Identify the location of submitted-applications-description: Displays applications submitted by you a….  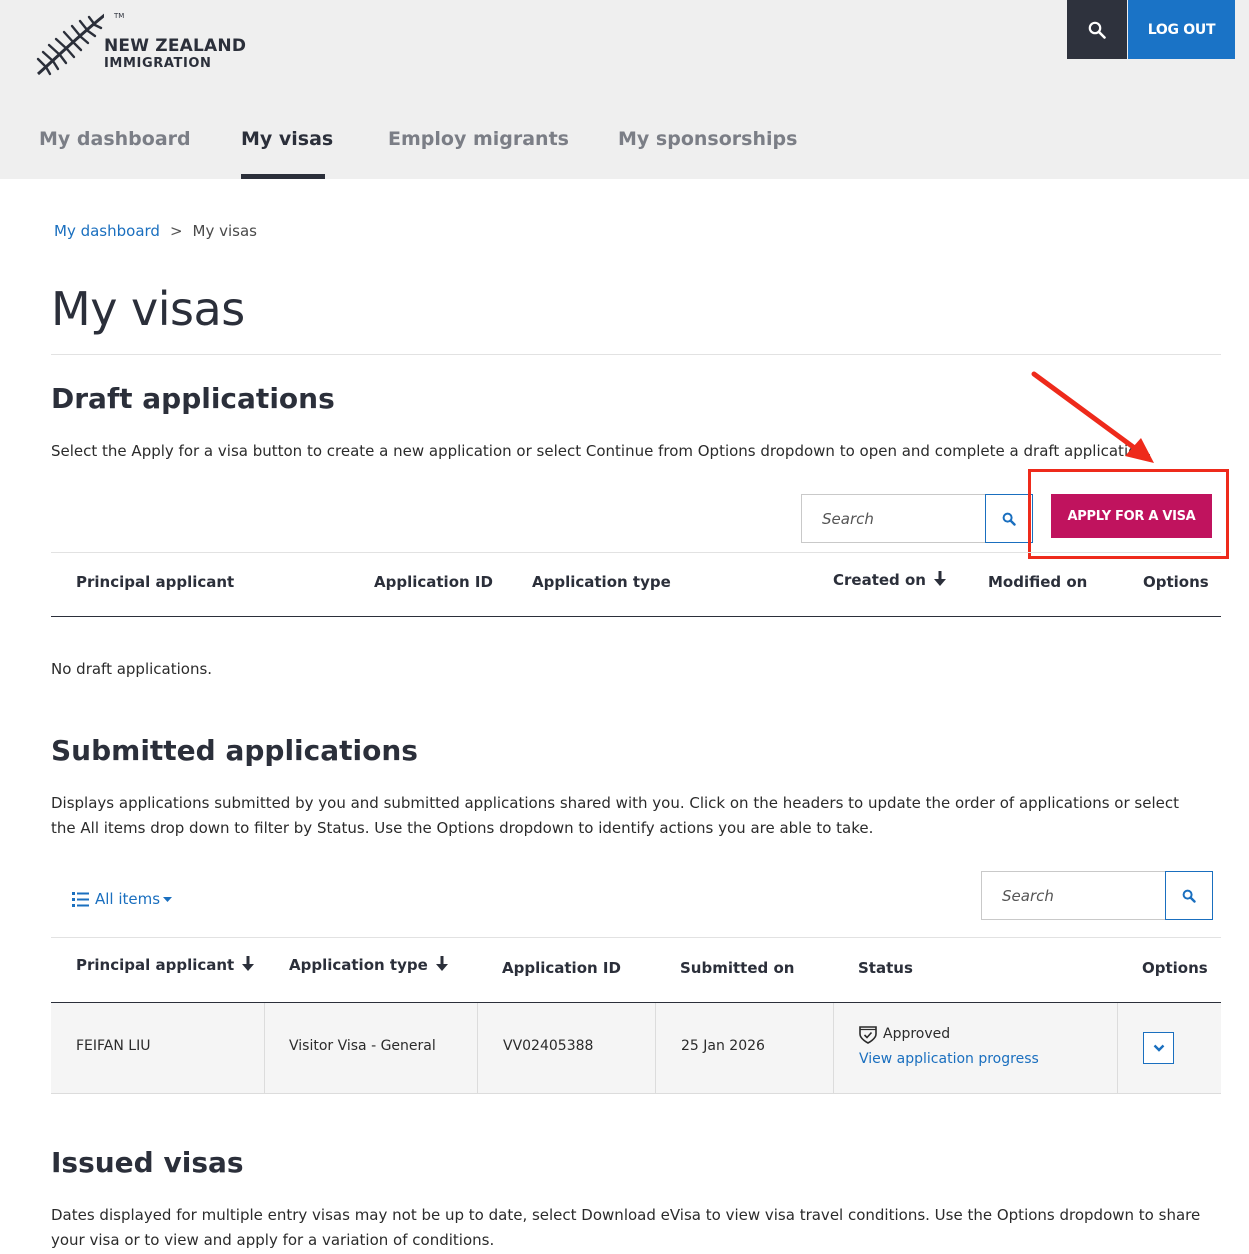
(615, 815).